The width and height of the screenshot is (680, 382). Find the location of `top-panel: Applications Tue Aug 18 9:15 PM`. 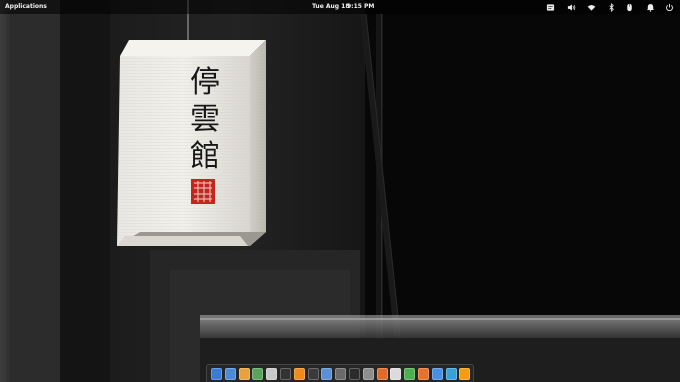

top-panel: Applications Tue Aug 18 9:15 PM is located at coordinates (340, 7).